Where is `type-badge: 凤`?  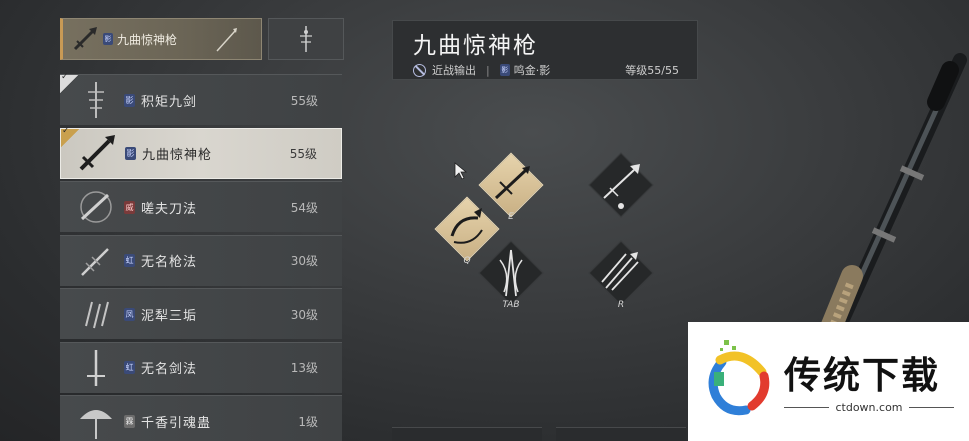 type-badge: 凤 is located at coordinates (129, 314).